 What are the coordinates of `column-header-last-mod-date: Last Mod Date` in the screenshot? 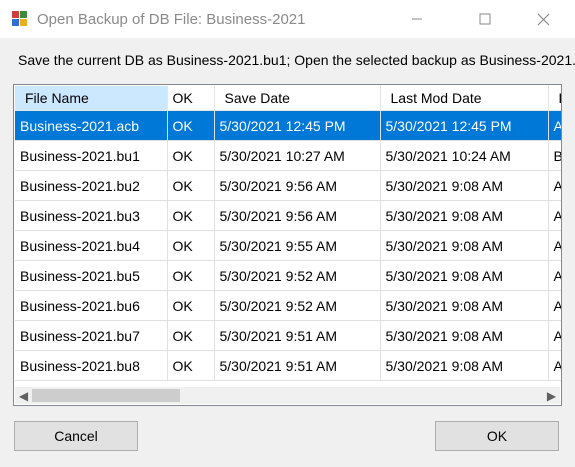 It's located at (464, 98).